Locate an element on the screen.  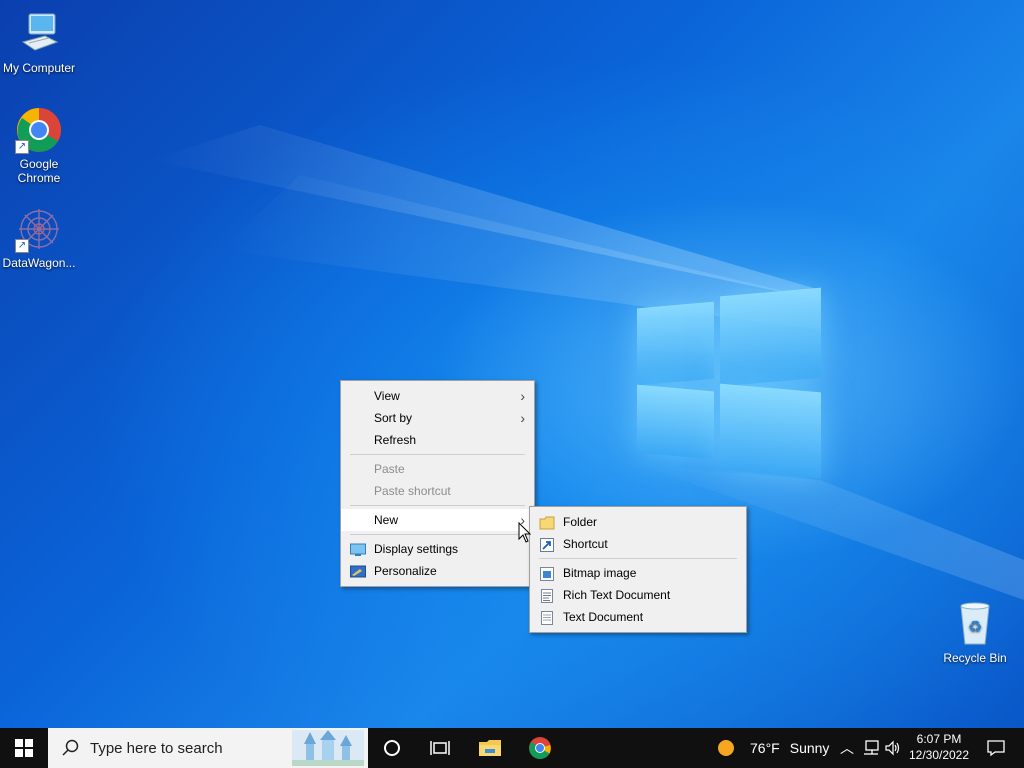
menu-item-label: Paste shortcut is located at coordinates (412, 491).